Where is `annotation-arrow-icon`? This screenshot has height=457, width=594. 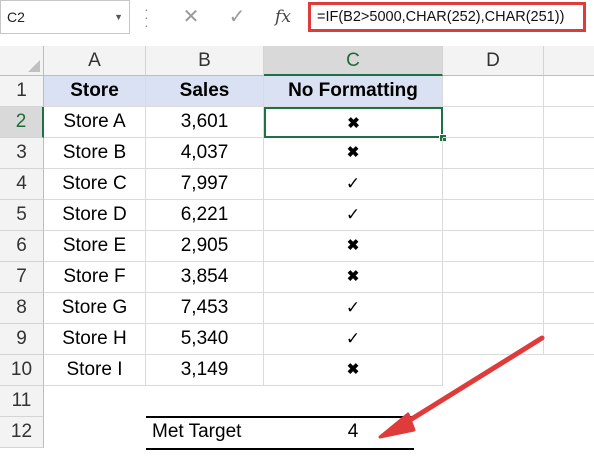 annotation-arrow-icon is located at coordinates (461, 387).